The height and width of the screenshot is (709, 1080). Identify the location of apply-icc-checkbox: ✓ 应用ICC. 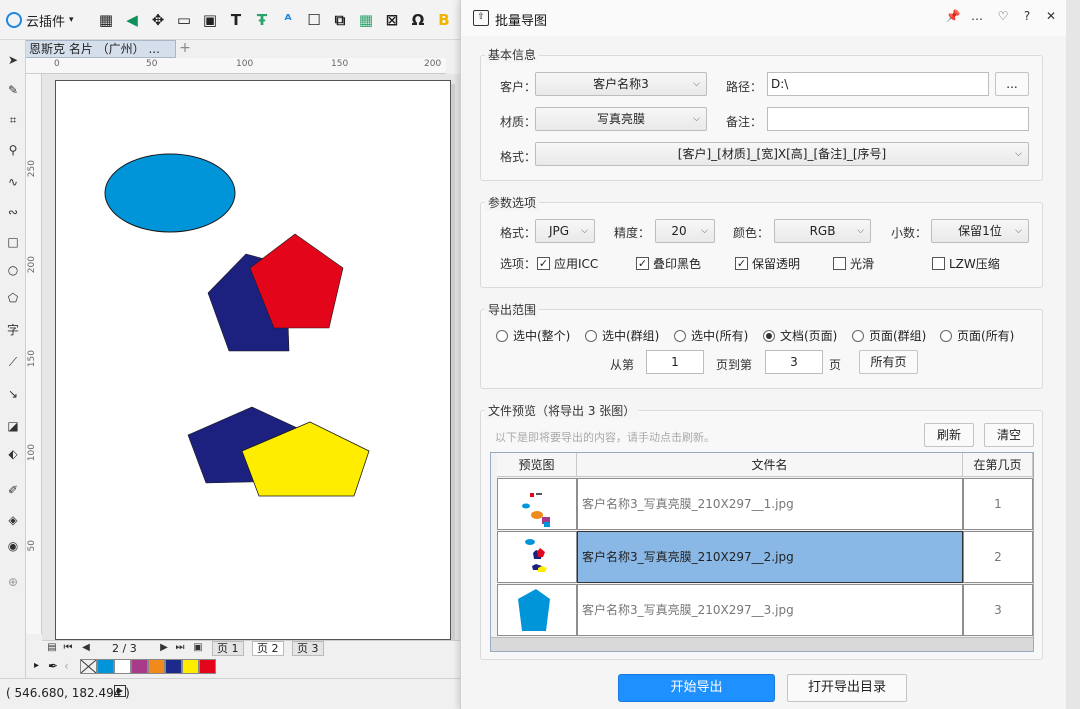
(567, 263).